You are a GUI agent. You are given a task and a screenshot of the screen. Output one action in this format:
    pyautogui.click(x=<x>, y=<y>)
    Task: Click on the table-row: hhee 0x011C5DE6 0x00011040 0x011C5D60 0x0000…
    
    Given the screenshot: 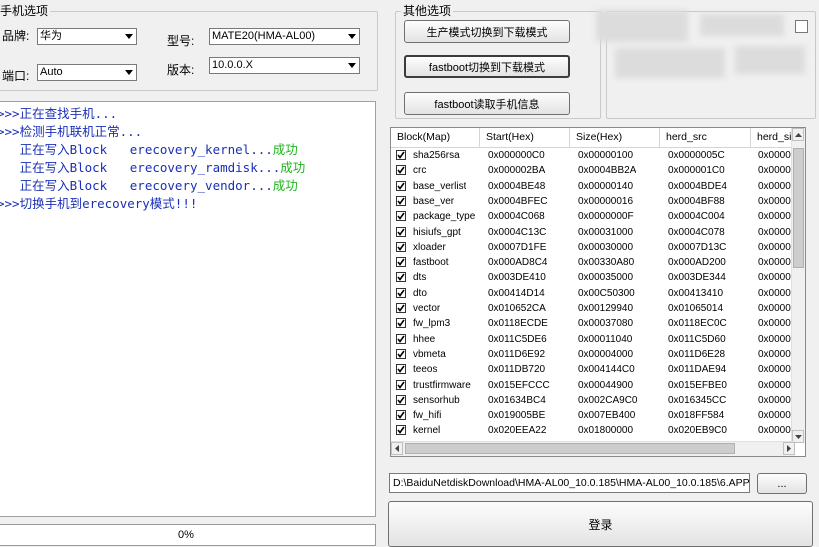 What is the action you would take?
    pyautogui.click(x=593, y=339)
    